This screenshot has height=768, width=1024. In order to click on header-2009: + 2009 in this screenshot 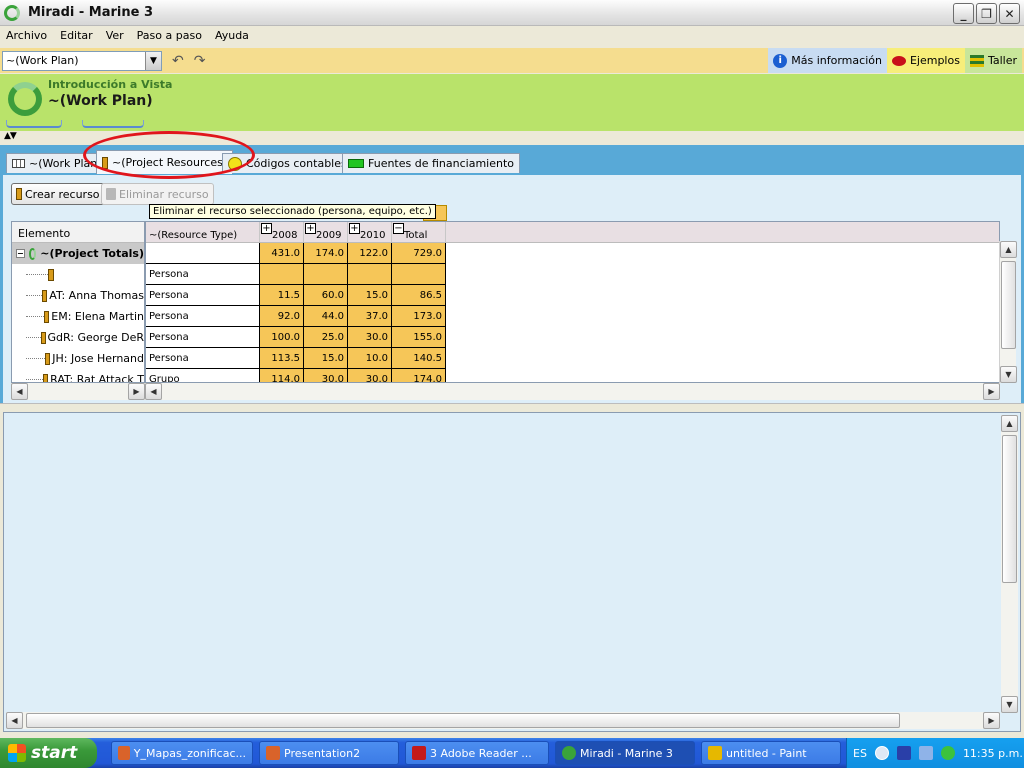, I will do `click(326, 232)`.